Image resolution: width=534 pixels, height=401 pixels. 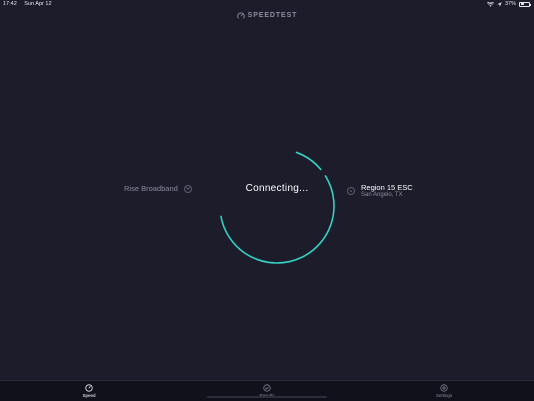 I want to click on server-location: San Angelo, TX, so click(x=382, y=195).